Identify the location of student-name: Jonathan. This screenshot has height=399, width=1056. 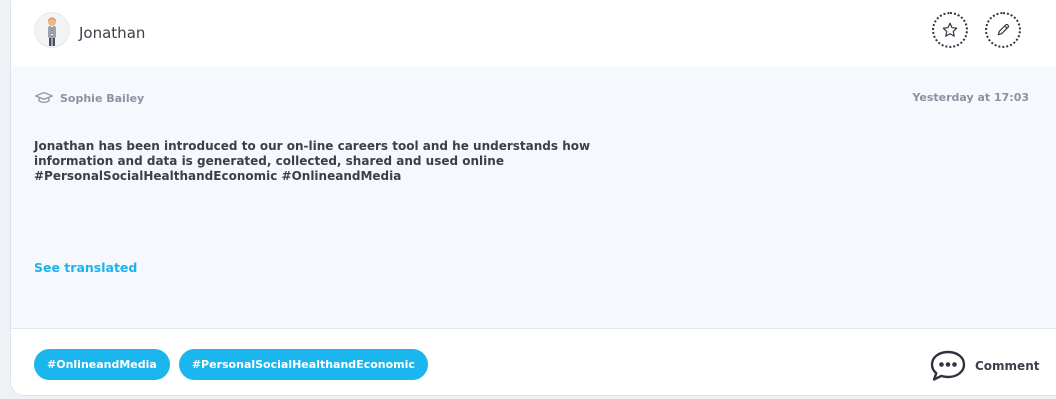
(112, 33).